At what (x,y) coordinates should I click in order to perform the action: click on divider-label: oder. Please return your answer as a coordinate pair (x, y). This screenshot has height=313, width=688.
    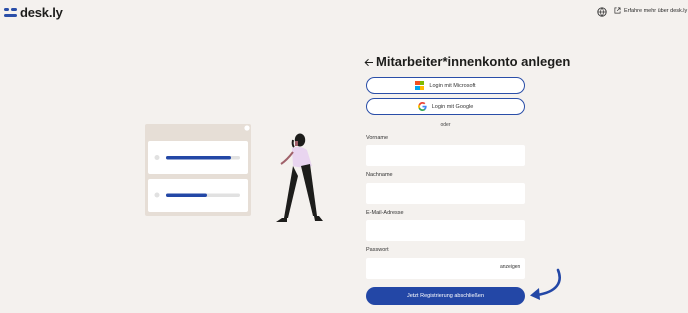
    Looking at the image, I should click on (445, 125).